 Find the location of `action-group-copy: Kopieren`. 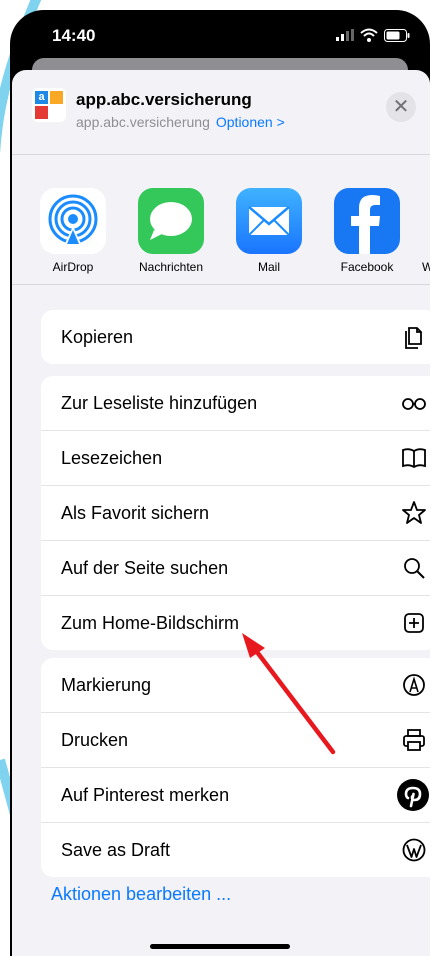

action-group-copy: Kopieren is located at coordinates (235, 337).